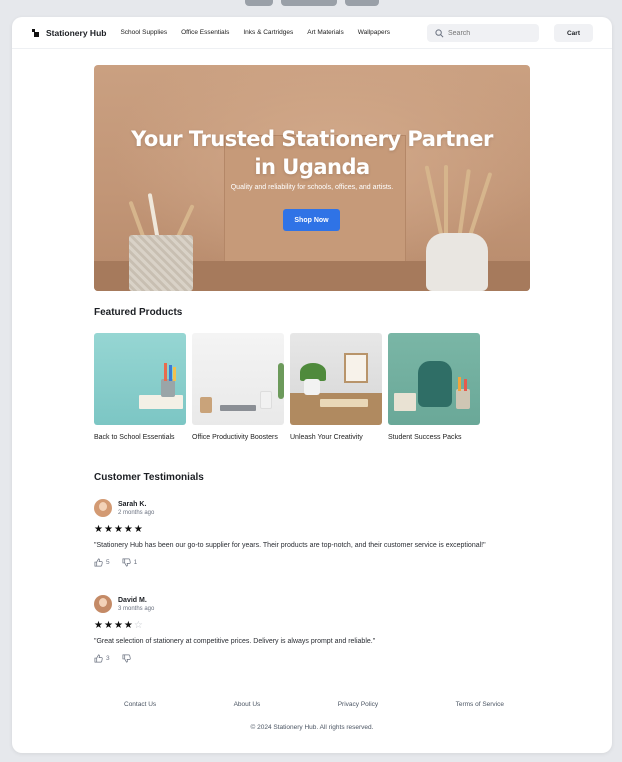 Image resolution: width=622 pixels, height=762 pixels. What do you see at coordinates (138, 312) in the screenshot?
I see `featured-heading: Featured Products` at bounding box center [138, 312].